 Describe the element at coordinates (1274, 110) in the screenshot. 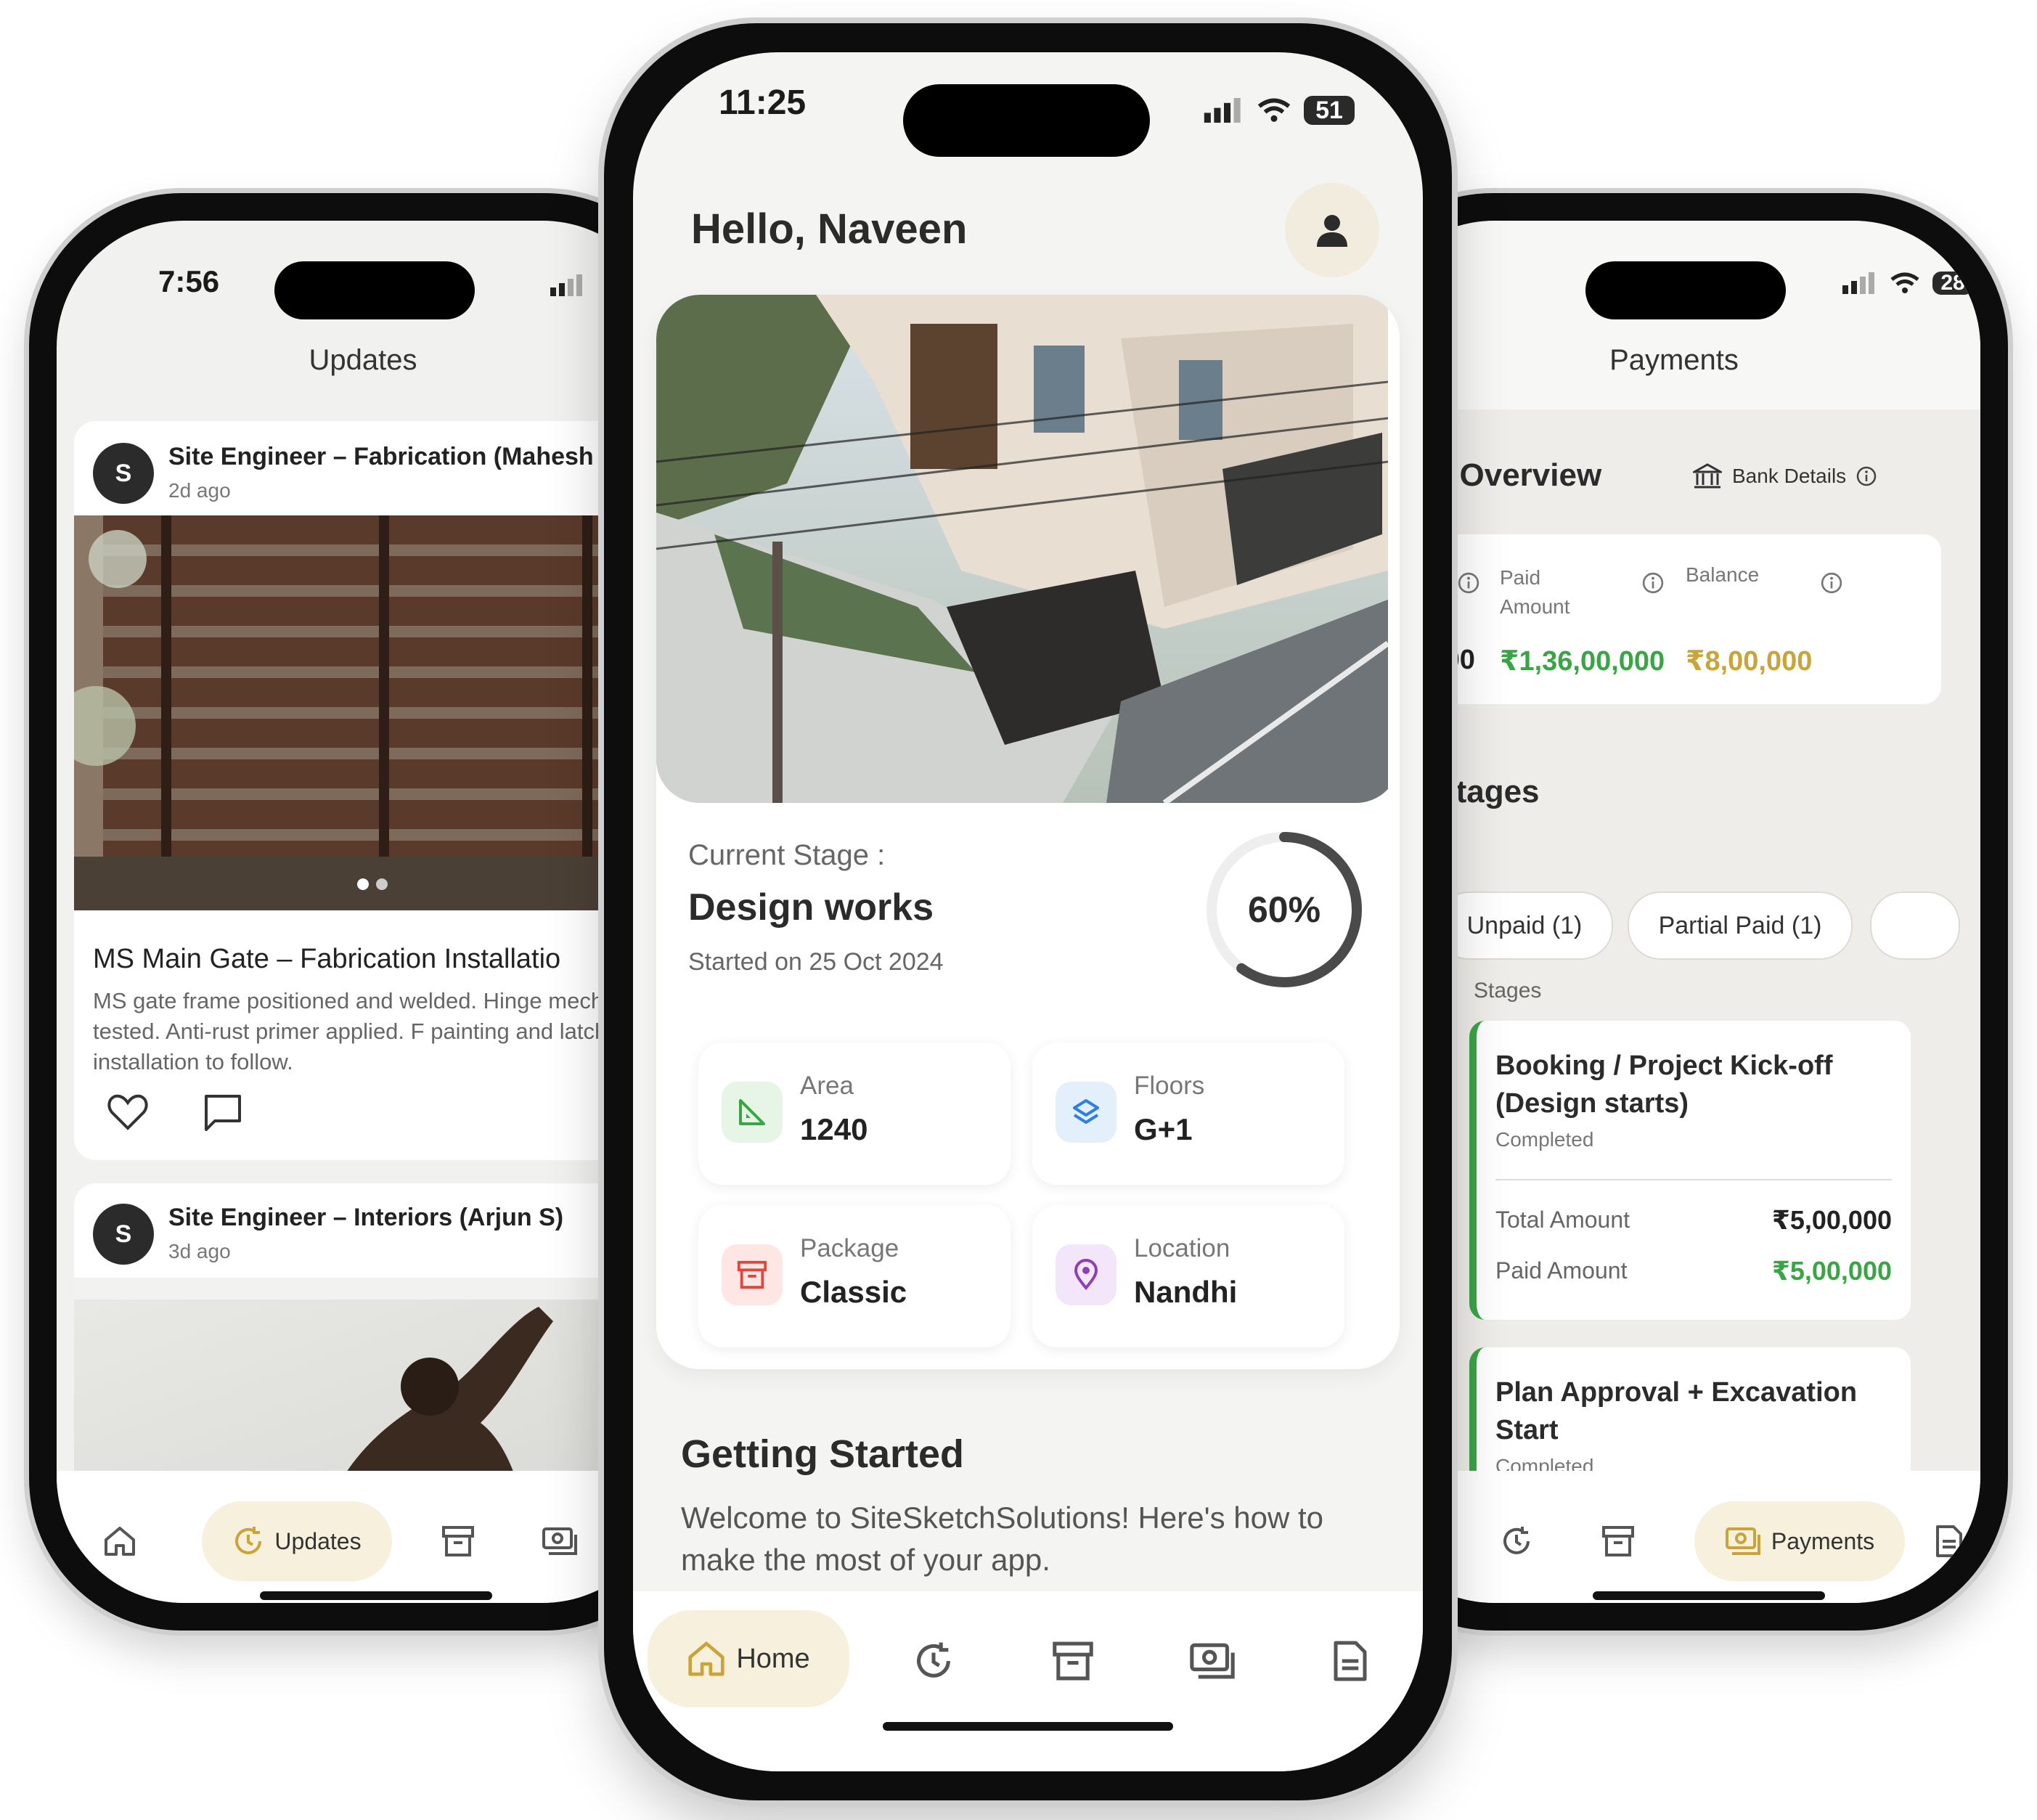

I see `wifi-icon` at that location.